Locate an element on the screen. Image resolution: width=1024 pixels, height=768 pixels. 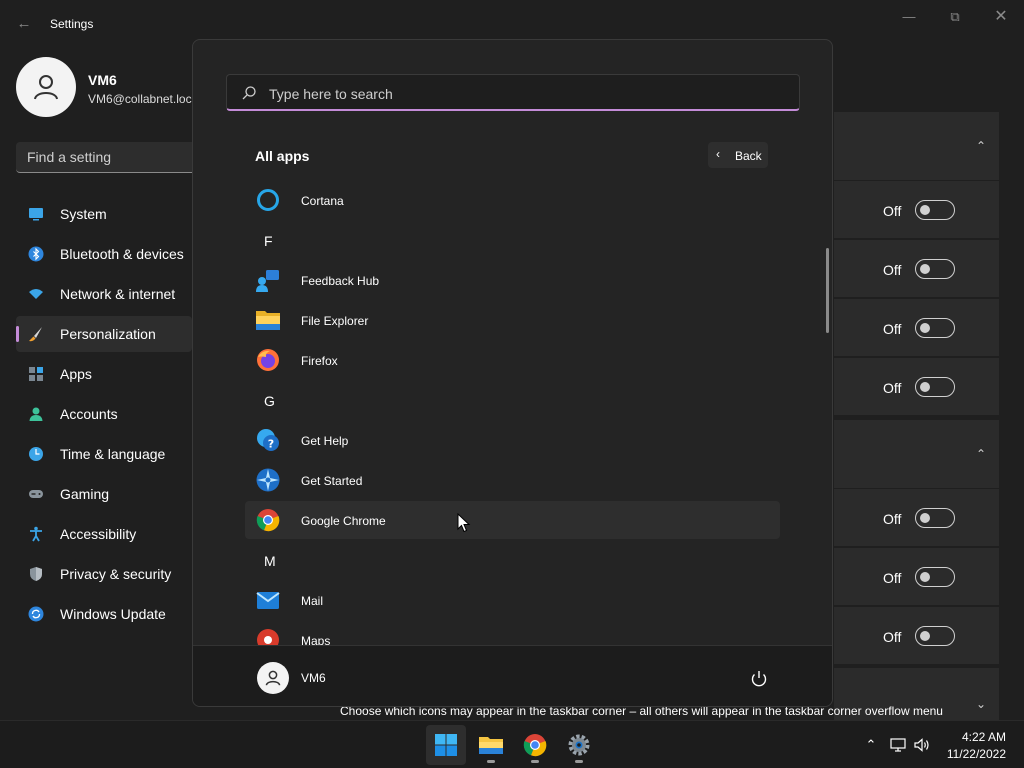
sidebar-item-accessibility: Accessibility is located at coordinates (104, 534).